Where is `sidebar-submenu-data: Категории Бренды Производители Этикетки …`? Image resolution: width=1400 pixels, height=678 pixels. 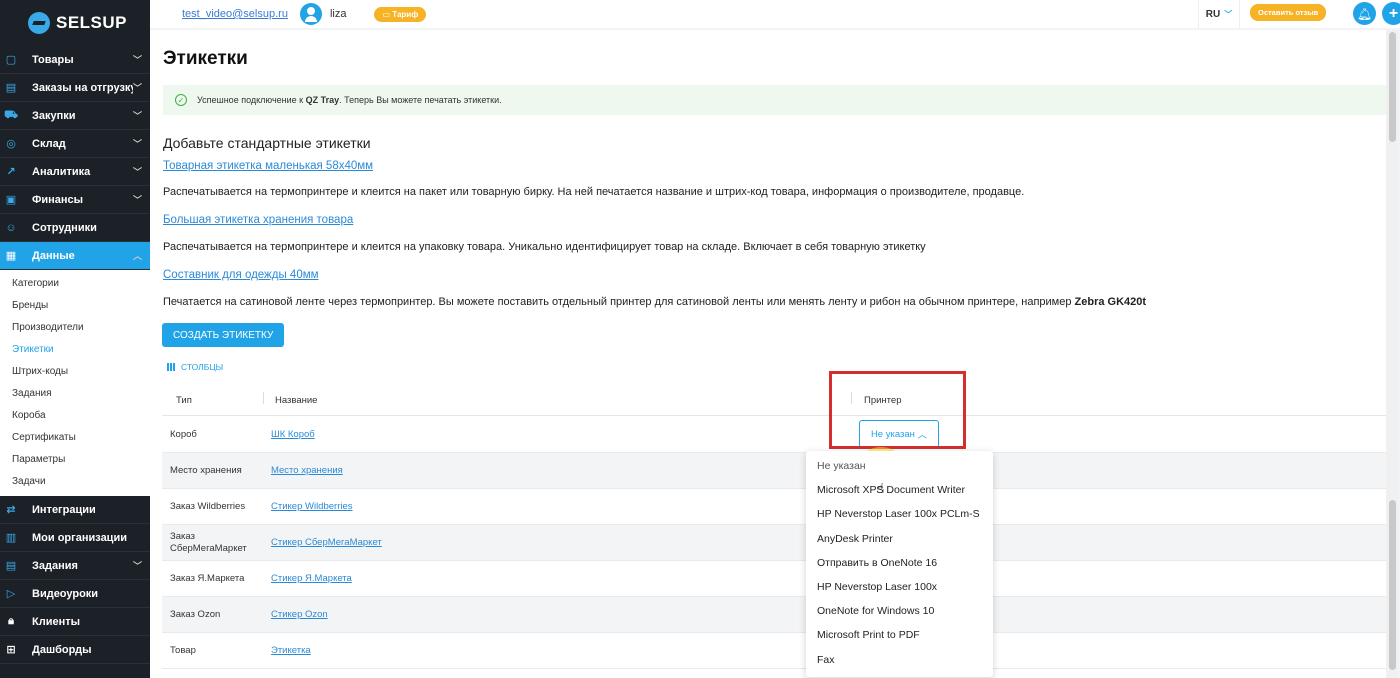
sidebar-submenu-data: Категории Бренды Производители Этикетки … is located at coordinates (75, 383).